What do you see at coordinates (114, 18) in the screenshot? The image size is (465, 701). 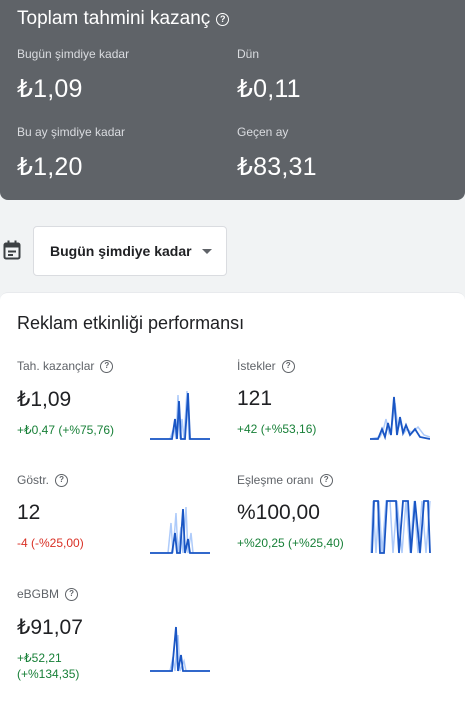 I see `earnings-title-text: Toplam tahmini kazanç` at bounding box center [114, 18].